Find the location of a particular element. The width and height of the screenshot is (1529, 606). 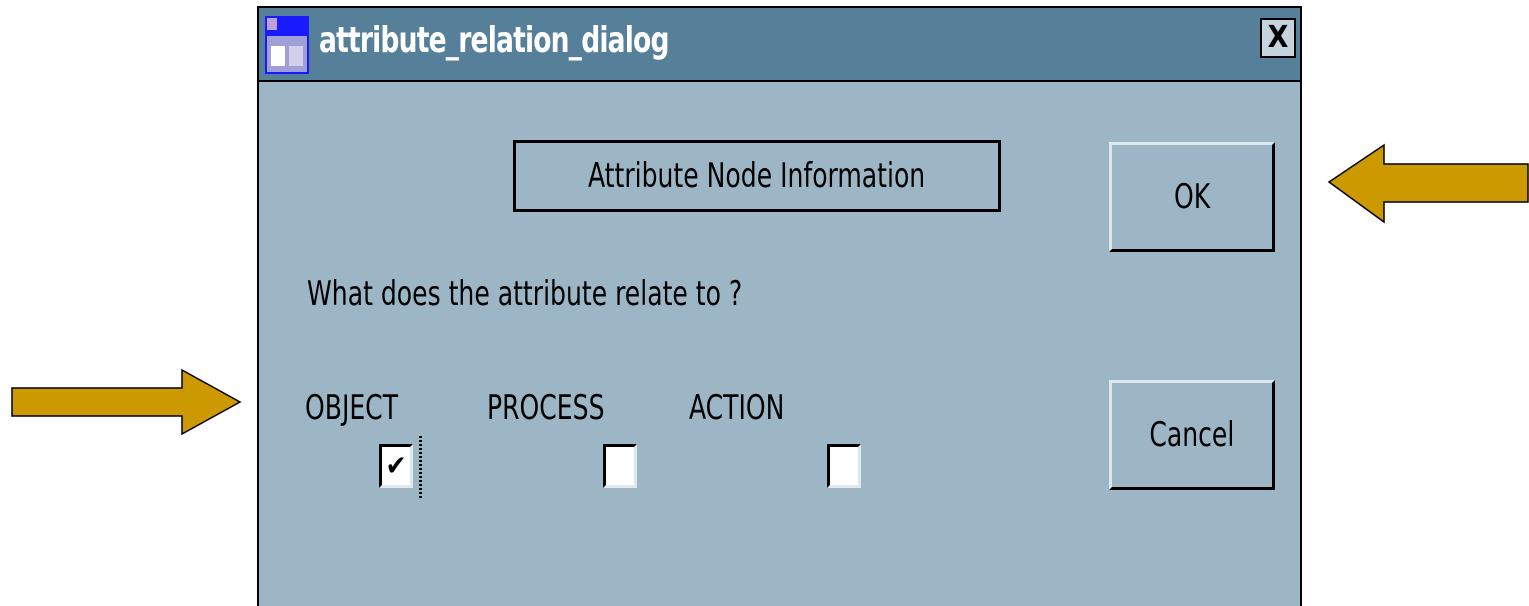

close-button: X is located at coordinates (1278, 38).